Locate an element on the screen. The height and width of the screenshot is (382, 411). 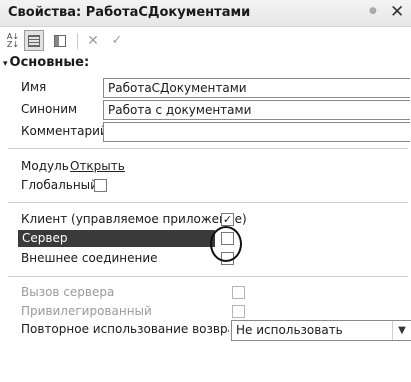
section-title: Основные: is located at coordinates (49, 62).